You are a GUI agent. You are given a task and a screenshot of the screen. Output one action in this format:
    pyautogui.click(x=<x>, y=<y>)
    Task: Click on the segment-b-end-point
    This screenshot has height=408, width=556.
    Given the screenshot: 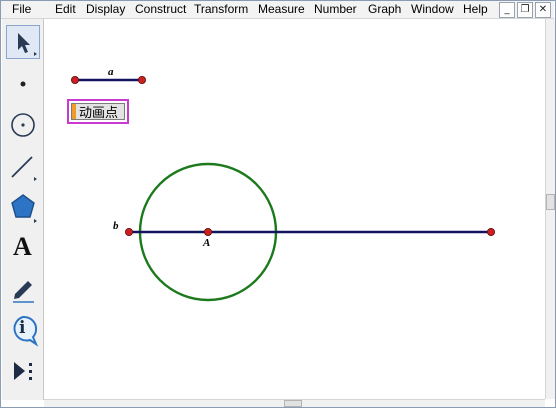 What is the action you would take?
    pyautogui.click(x=490, y=231)
    